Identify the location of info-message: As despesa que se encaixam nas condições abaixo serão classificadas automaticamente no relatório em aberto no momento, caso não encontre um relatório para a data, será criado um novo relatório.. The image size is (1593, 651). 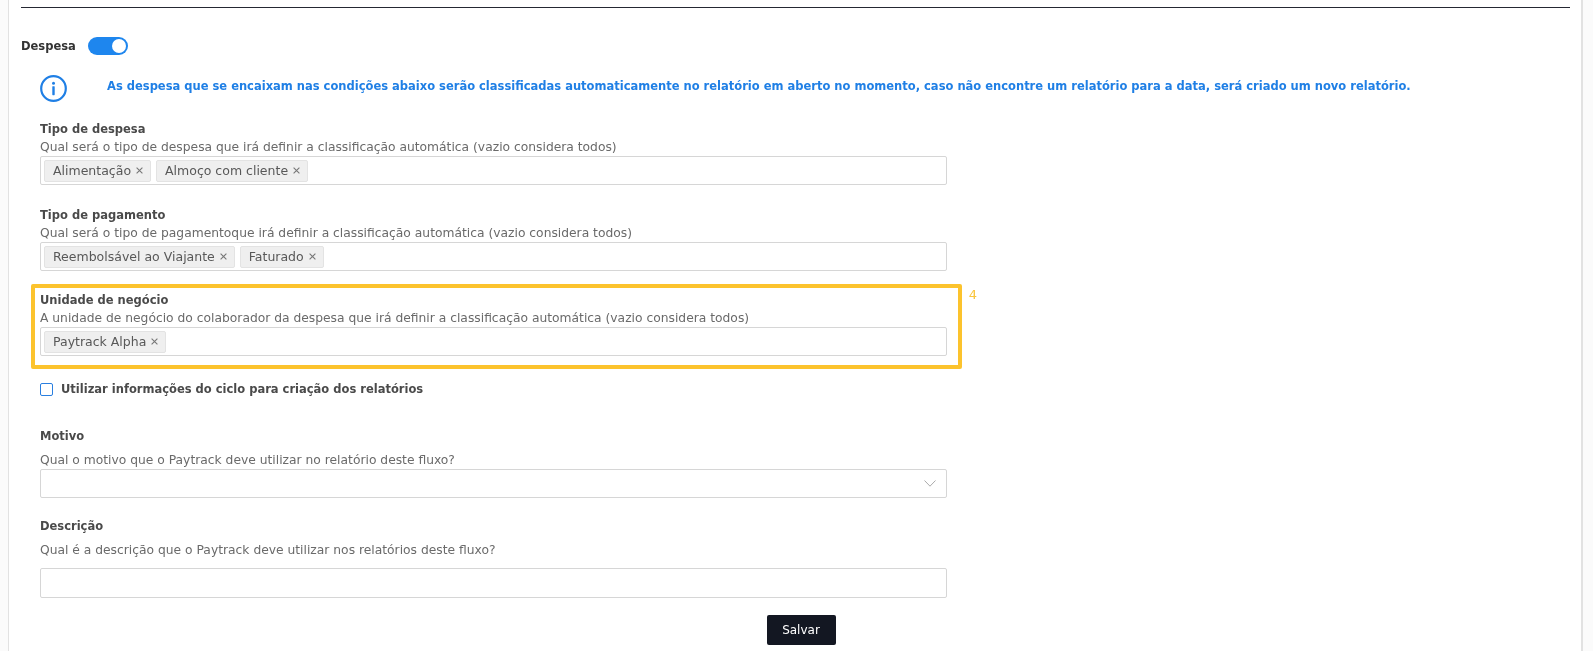
(759, 86).